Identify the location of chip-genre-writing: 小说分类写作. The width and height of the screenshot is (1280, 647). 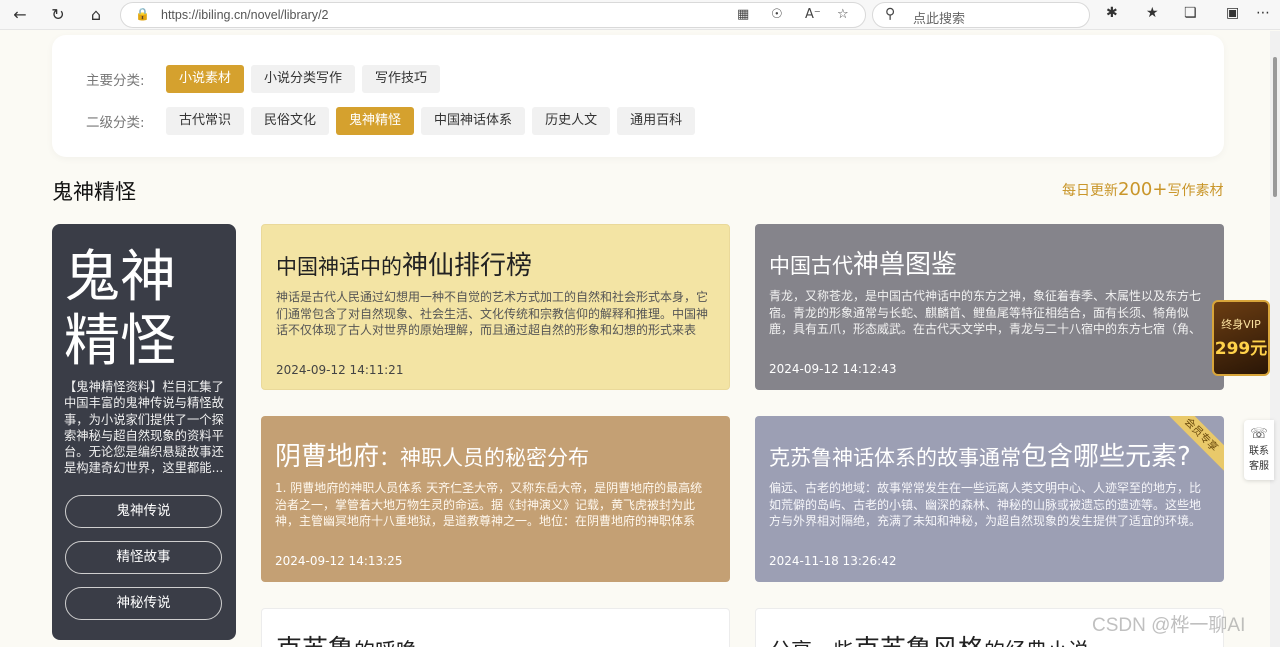
(303, 79).